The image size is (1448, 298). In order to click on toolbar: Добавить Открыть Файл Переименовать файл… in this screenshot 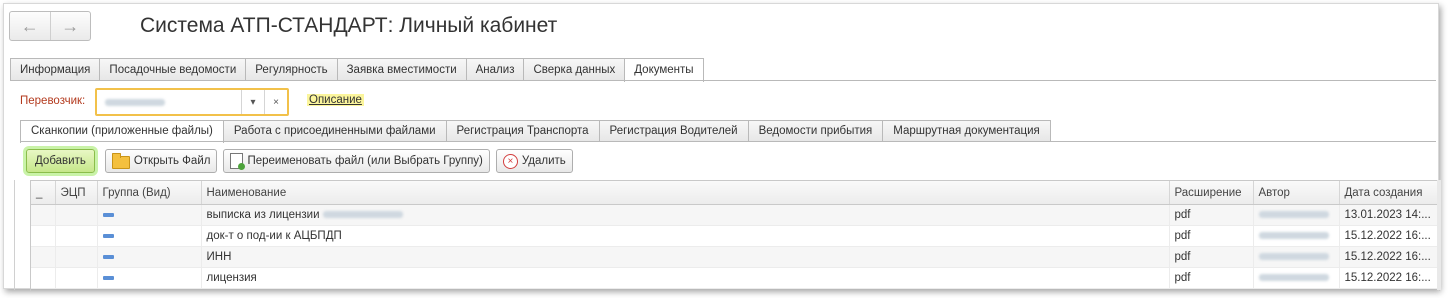, I will do `click(299, 161)`.